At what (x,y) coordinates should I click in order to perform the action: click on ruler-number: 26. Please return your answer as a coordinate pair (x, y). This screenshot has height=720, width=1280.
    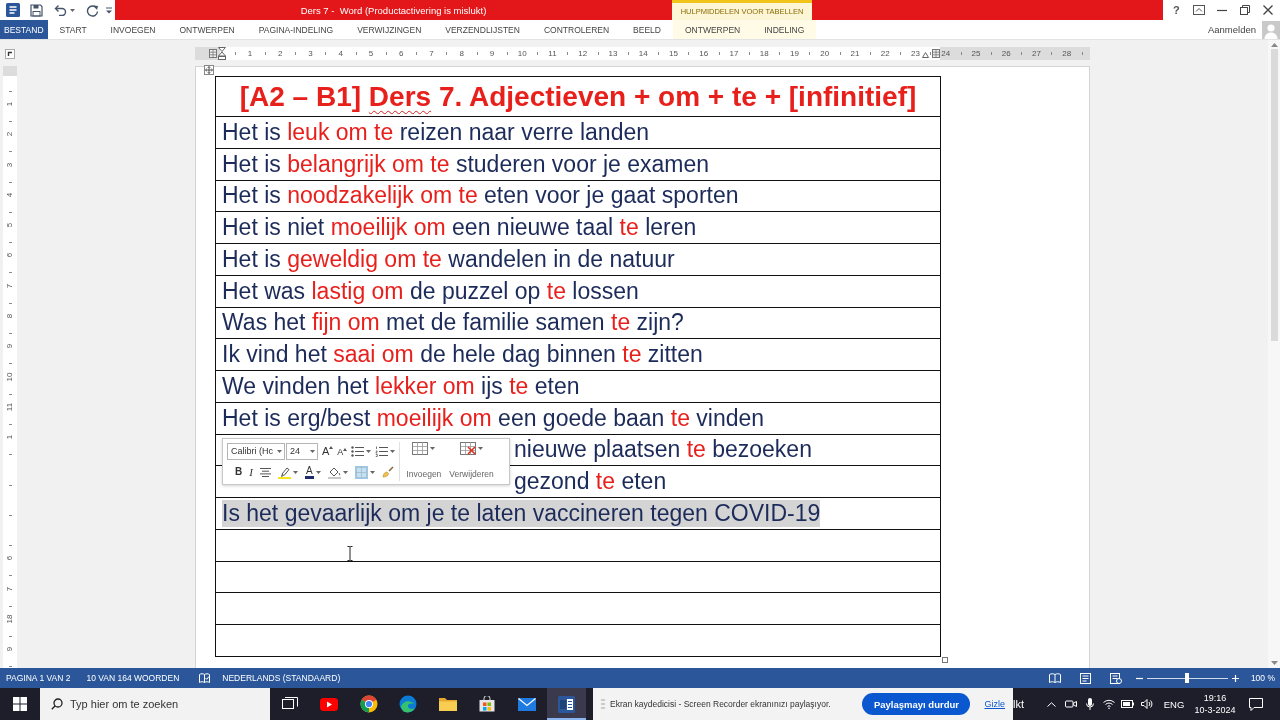
    Looking at the image, I should click on (1006, 53).